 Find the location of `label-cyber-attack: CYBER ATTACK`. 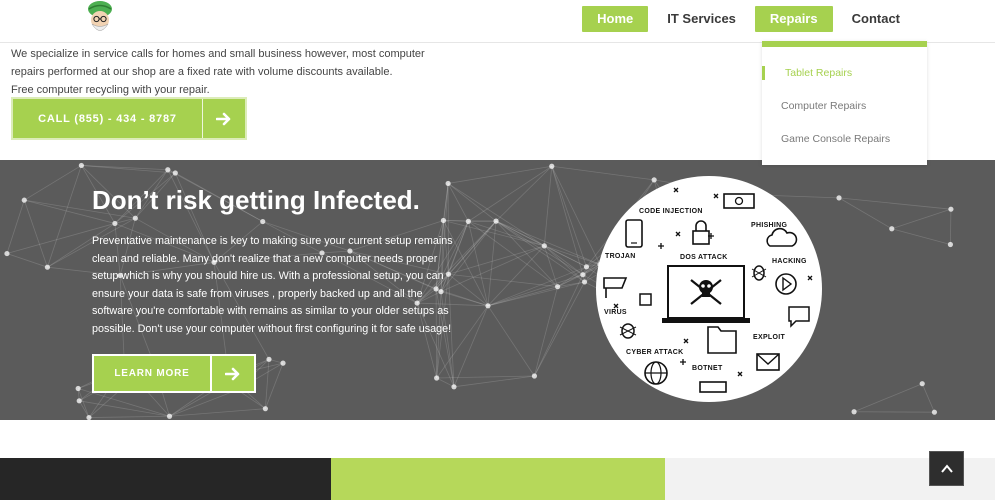

label-cyber-attack: CYBER ATTACK is located at coordinates (655, 352).